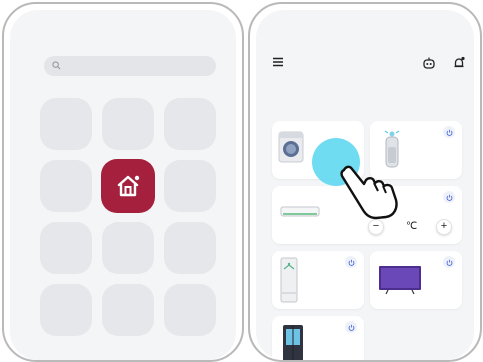 The height and width of the screenshot is (362, 483). I want to click on air-conditioner-icon, so click(300, 211).